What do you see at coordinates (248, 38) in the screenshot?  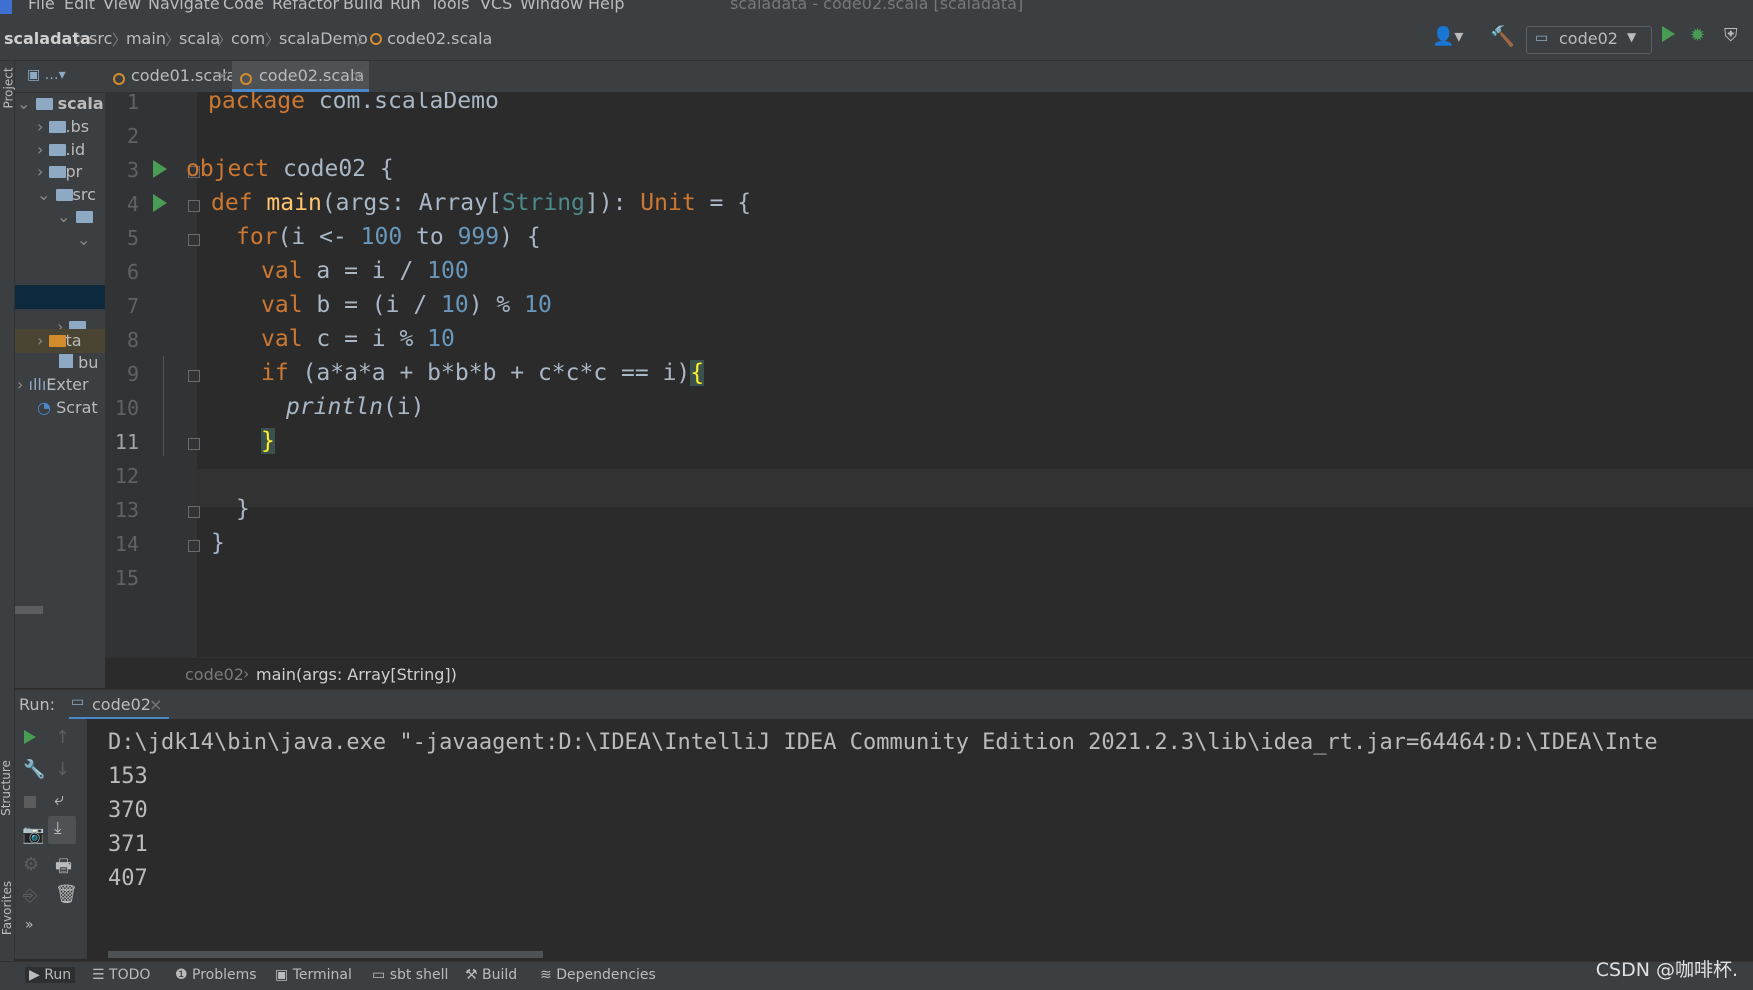 I see `breadcrumb-com: com` at bounding box center [248, 38].